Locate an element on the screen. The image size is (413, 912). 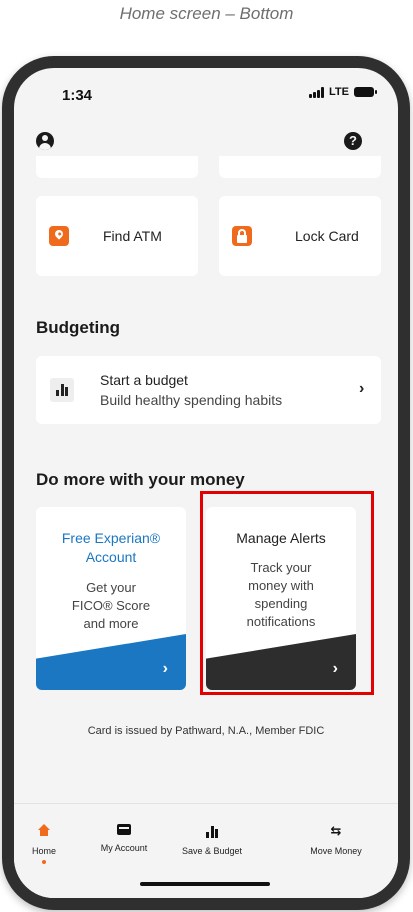
nav-home: Home is located at coordinates (49, 844).